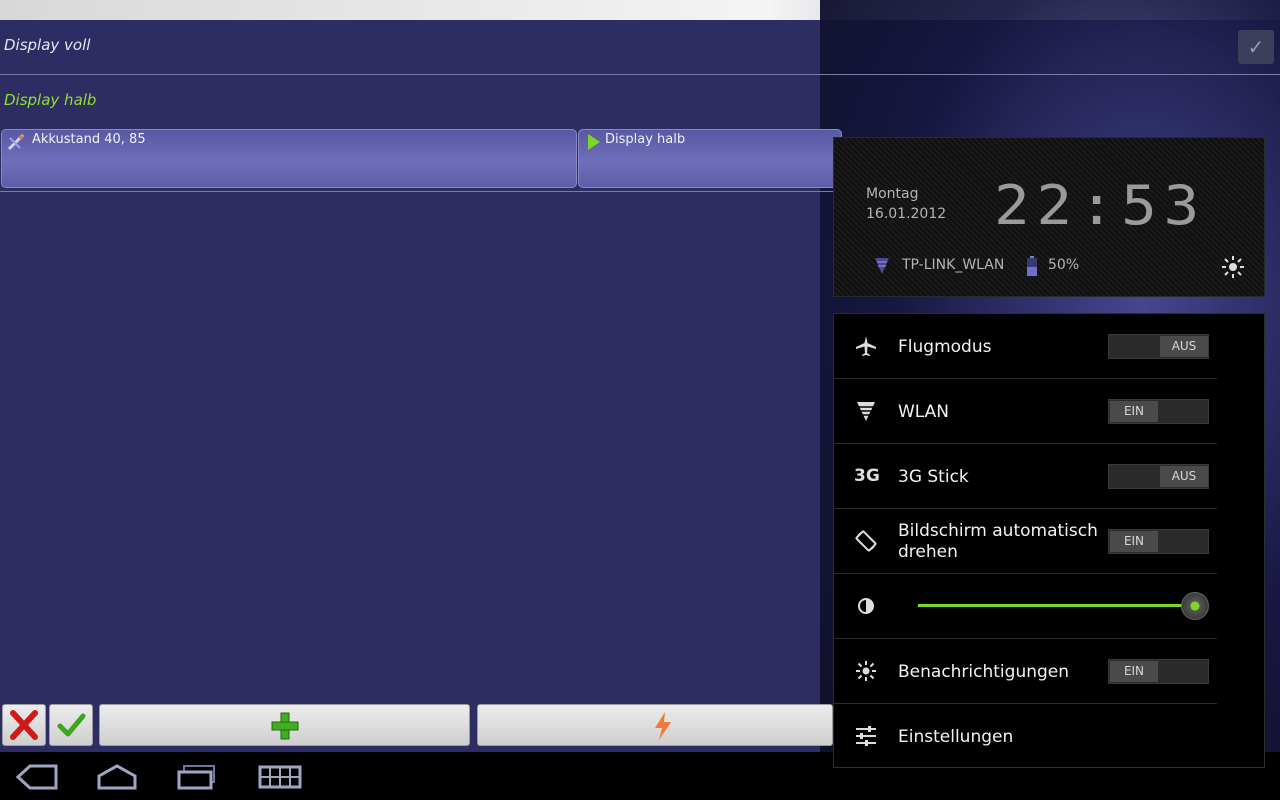  Describe the element at coordinates (1025, 411) in the screenshot. I see `setting-wlan: WLAN EIN` at that location.